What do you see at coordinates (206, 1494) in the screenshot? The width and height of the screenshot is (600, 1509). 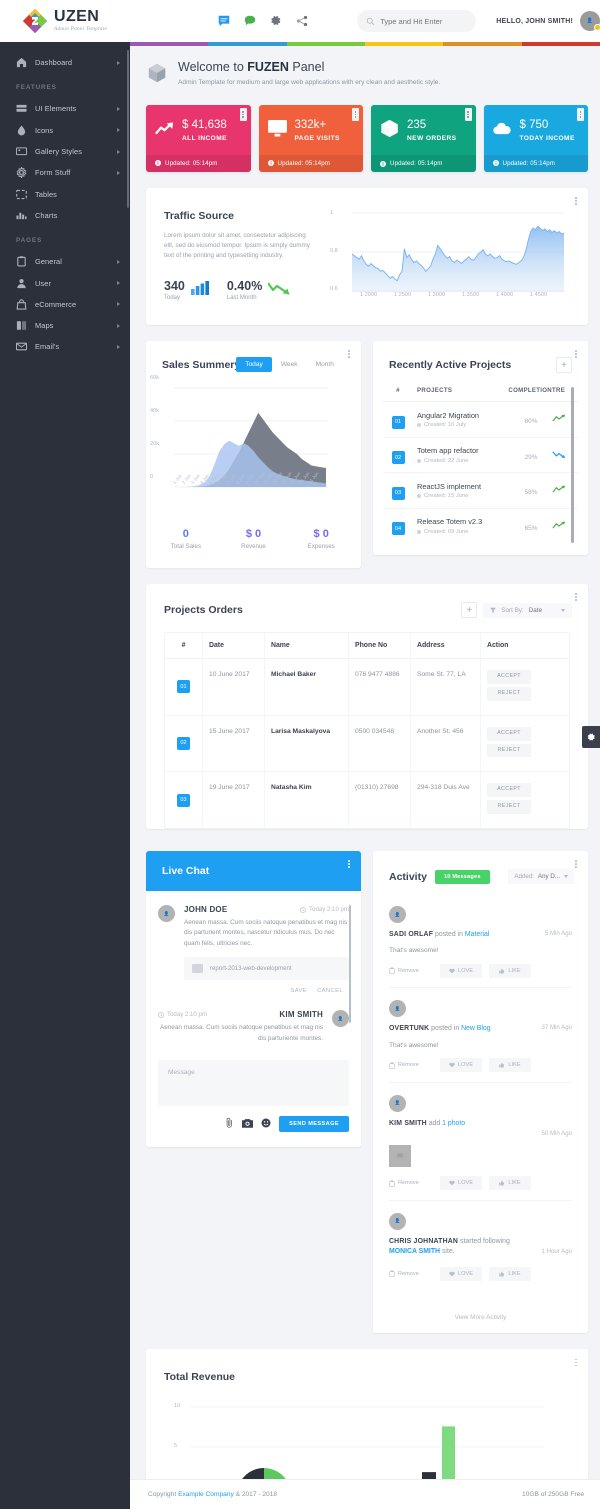 I see `company-link: Example Company` at bounding box center [206, 1494].